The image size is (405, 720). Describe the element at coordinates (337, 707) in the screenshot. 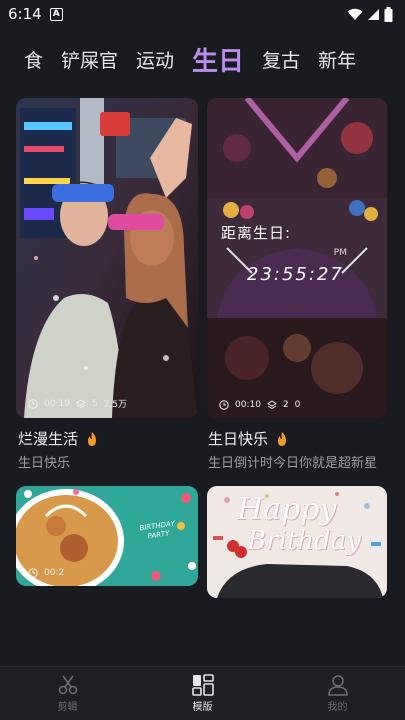

I see `nav-profile-label: 我的` at that location.